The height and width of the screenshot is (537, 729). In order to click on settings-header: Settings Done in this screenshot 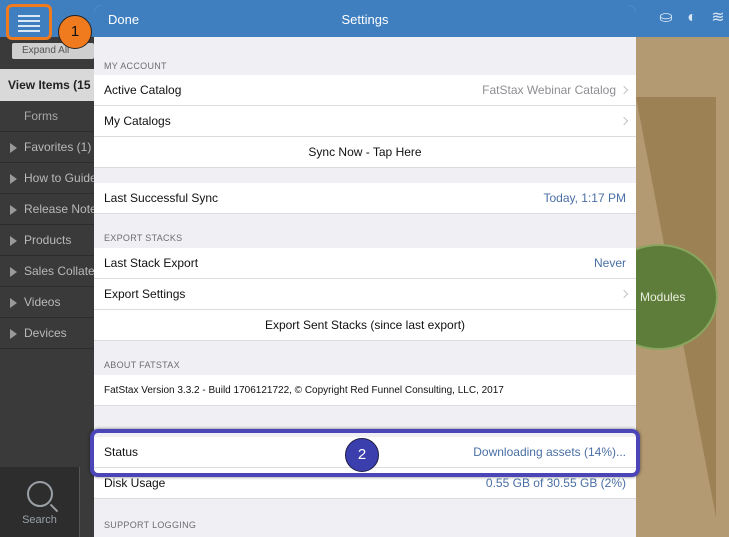, I will do `click(365, 21)`.